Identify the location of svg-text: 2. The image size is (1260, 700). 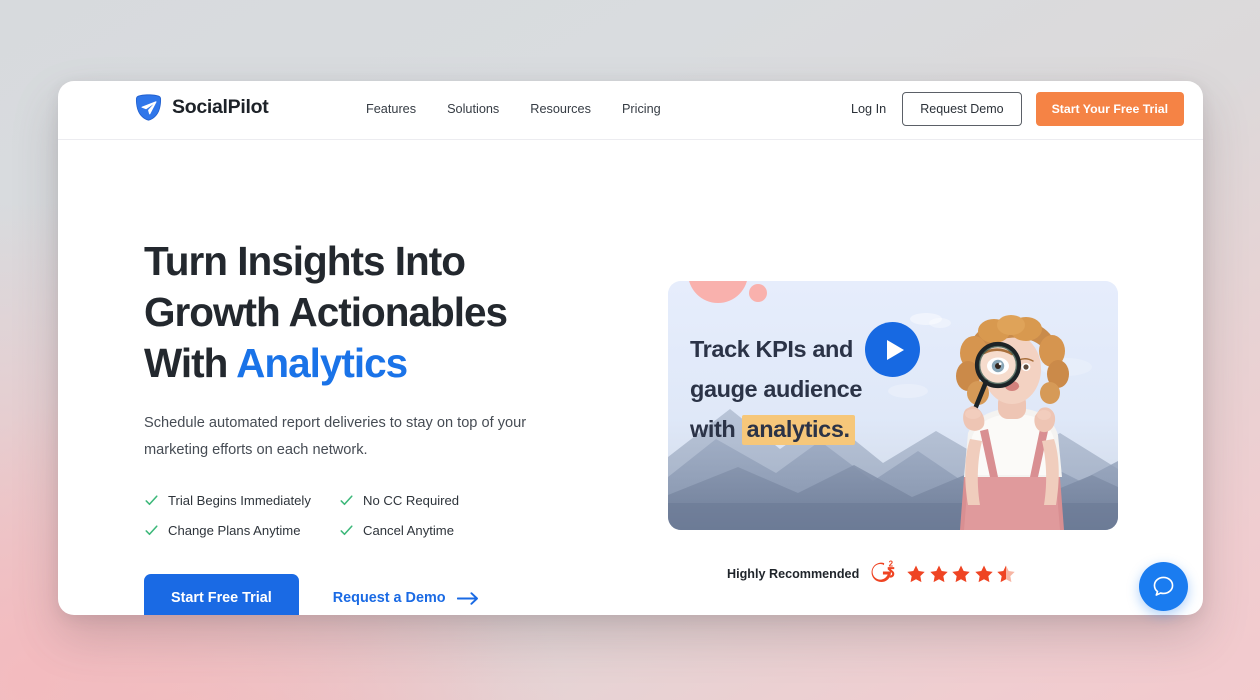
(891, 564).